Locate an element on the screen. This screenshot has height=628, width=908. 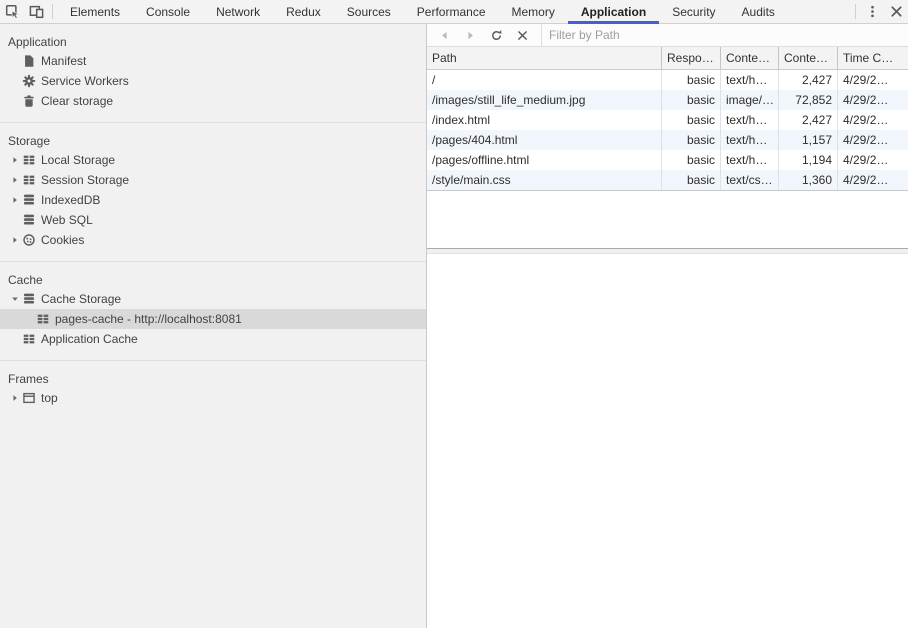
cell: 1,157 is located at coordinates (807, 140).